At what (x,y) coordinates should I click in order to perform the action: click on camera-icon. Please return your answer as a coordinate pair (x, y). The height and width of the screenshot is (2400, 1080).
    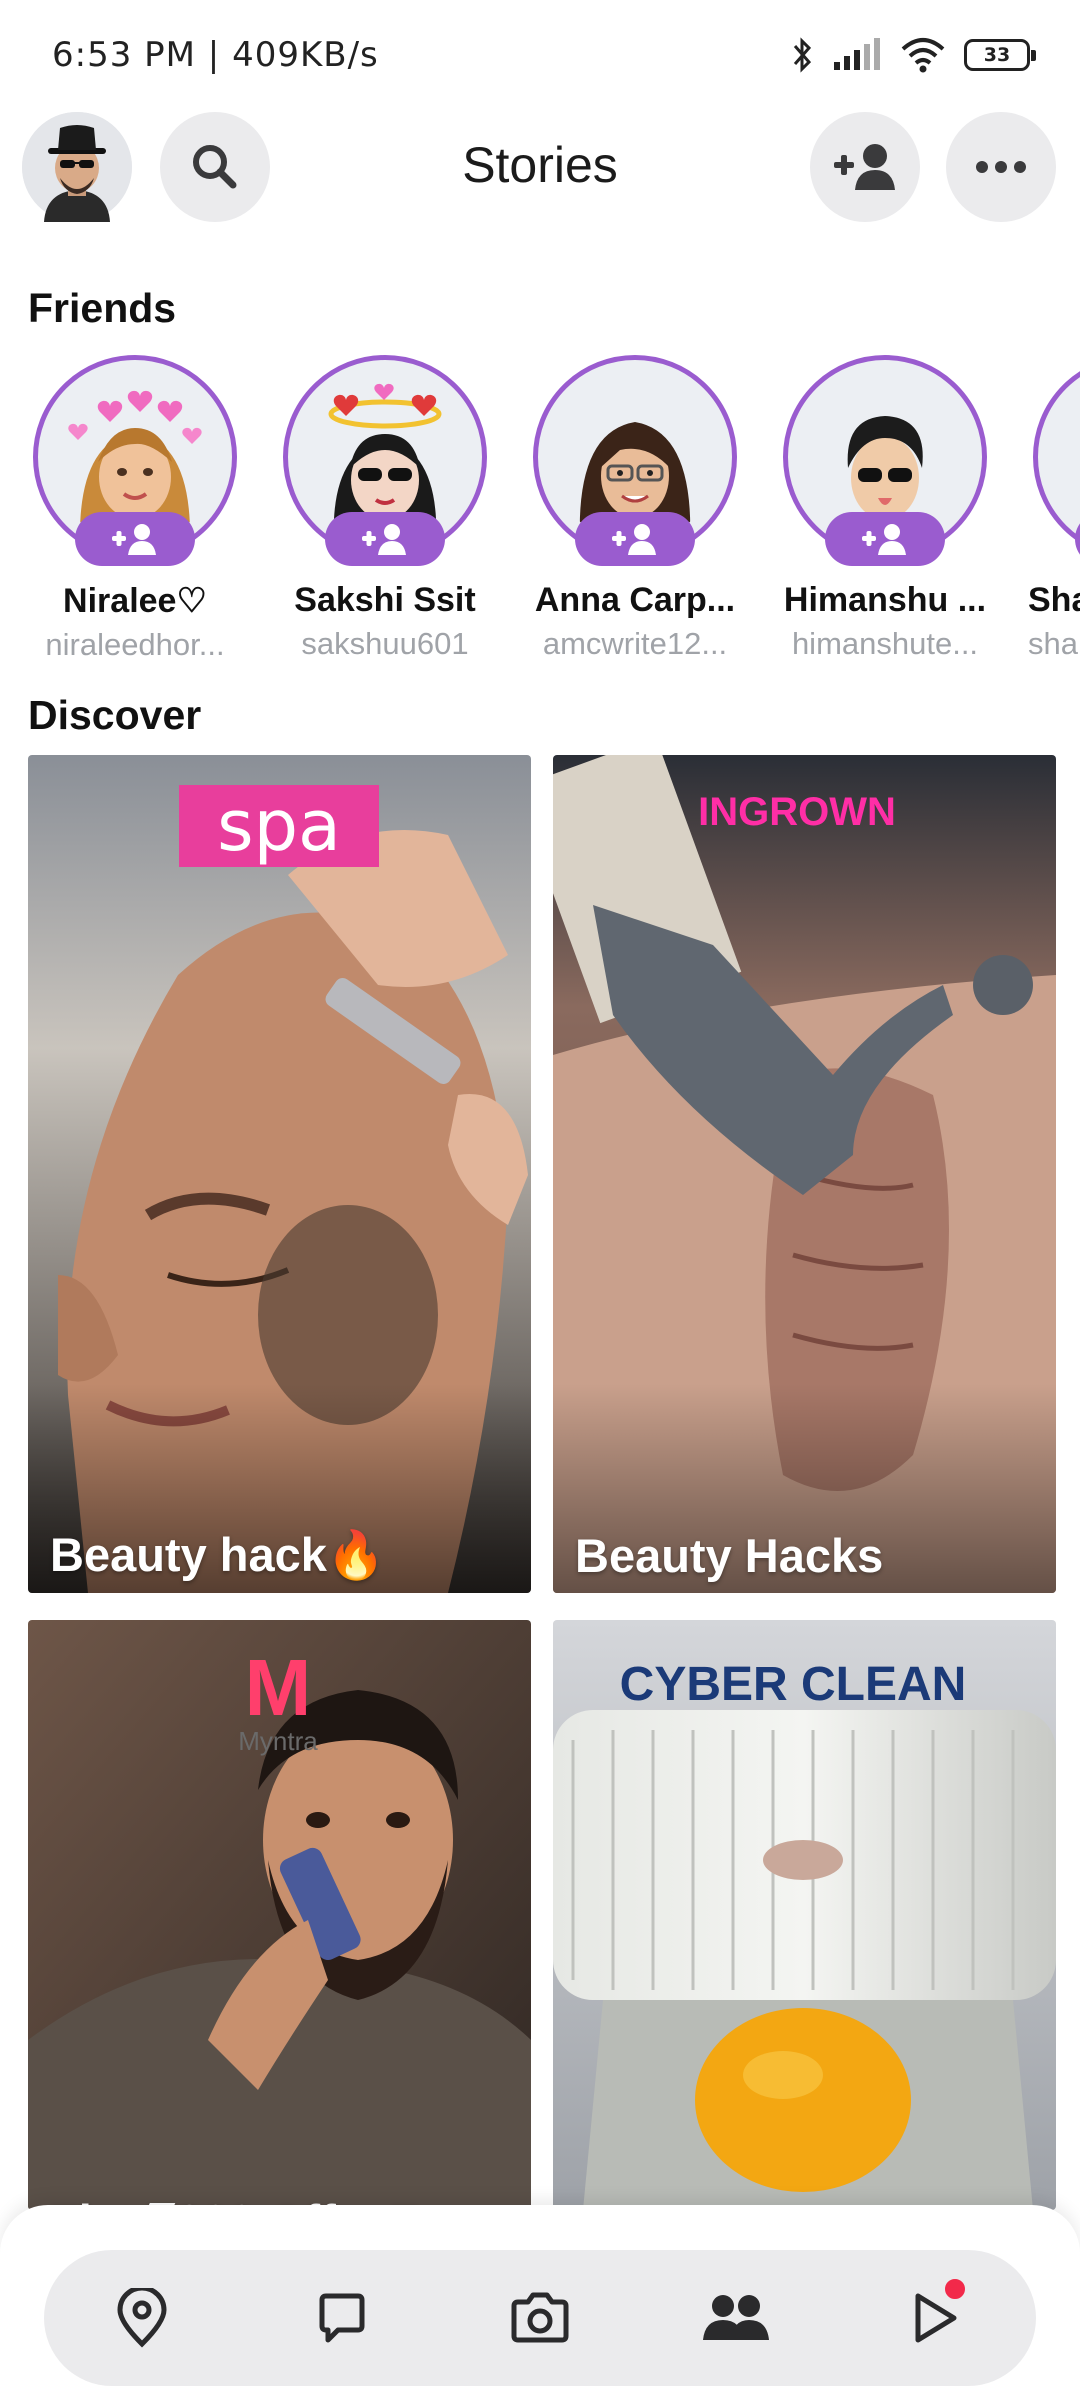
    Looking at the image, I should click on (540, 2317).